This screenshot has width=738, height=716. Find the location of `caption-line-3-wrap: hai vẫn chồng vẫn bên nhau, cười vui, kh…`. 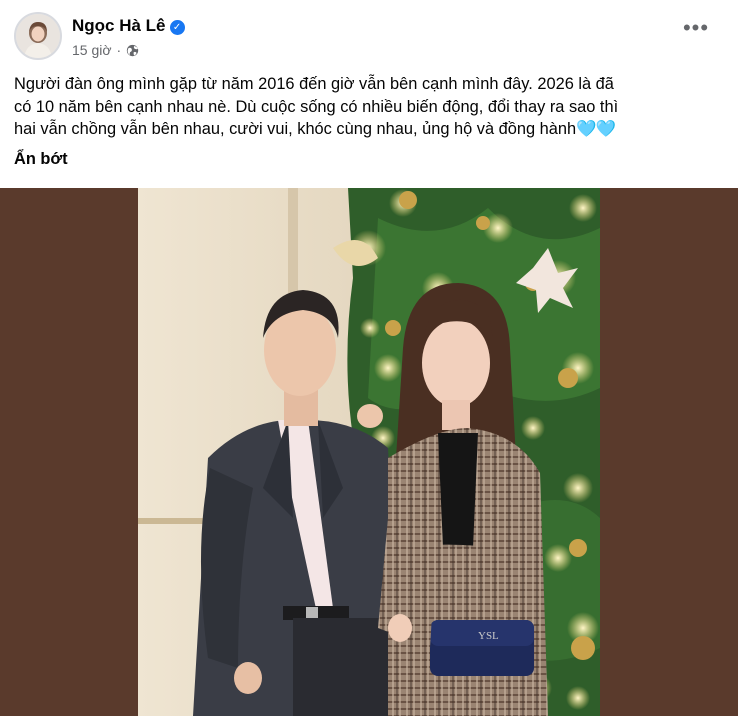

caption-line-3-wrap: hai vẫn chồng vẫn bên nhau, cười vui, kh… is located at coordinates (370, 129).